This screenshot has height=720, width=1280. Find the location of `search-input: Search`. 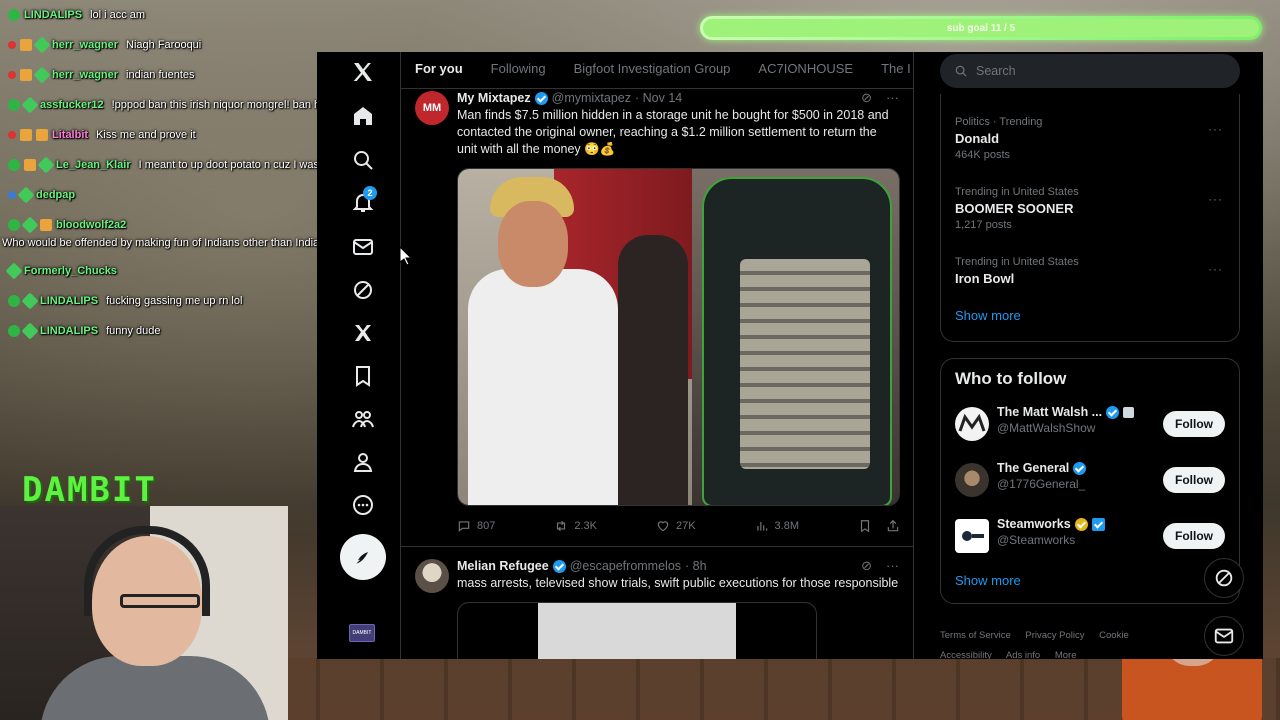

search-input: Search is located at coordinates (1090, 71).